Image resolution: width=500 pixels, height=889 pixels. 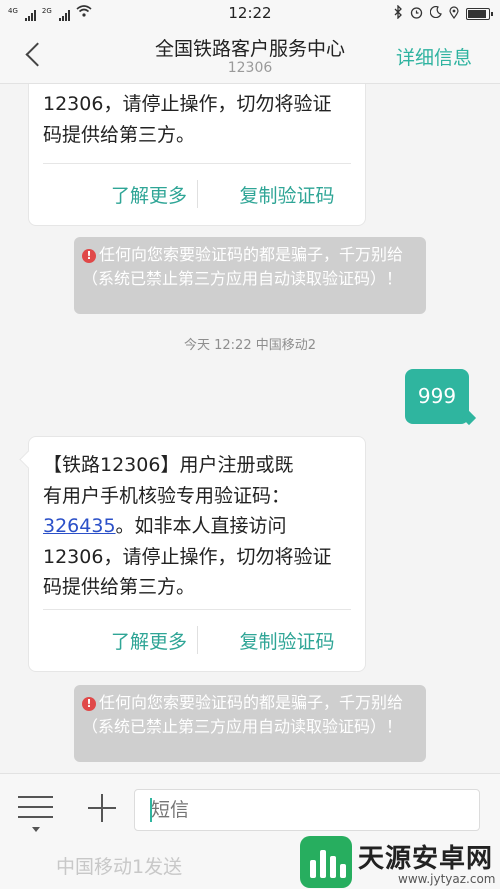 What do you see at coordinates (435, 13) in the screenshot?
I see `moon-icon` at bounding box center [435, 13].